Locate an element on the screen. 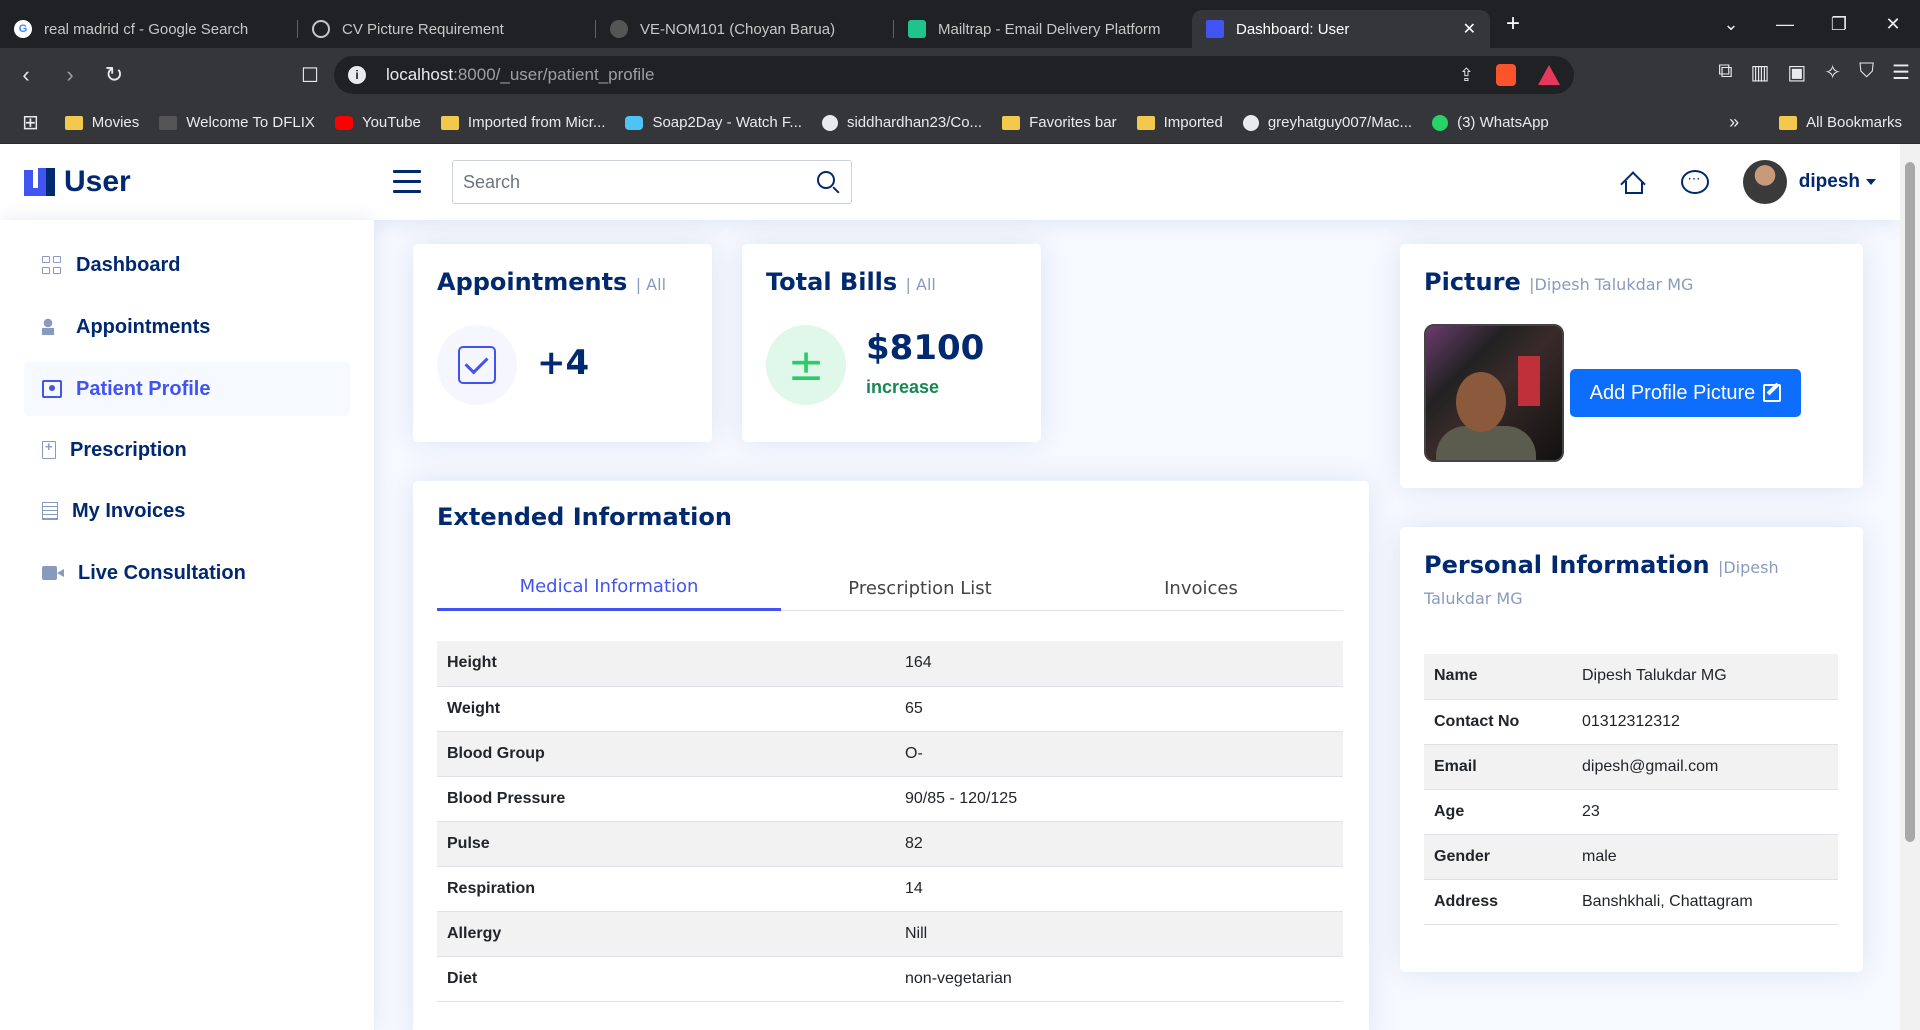  add-profile-picture-button: Add Profile Picture is located at coordinates (1685, 393).